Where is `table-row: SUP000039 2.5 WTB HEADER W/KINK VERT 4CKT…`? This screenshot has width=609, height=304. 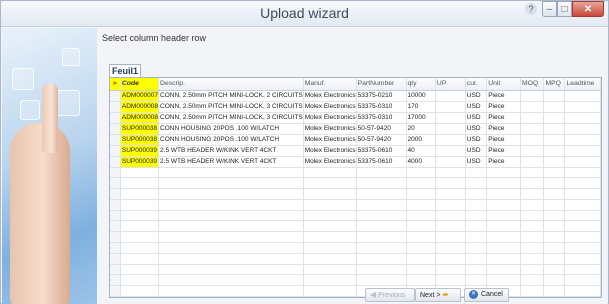 table-row: SUP000039 2.5 WTB HEADER W/KINK VERT 4CKT… is located at coordinates (355, 151).